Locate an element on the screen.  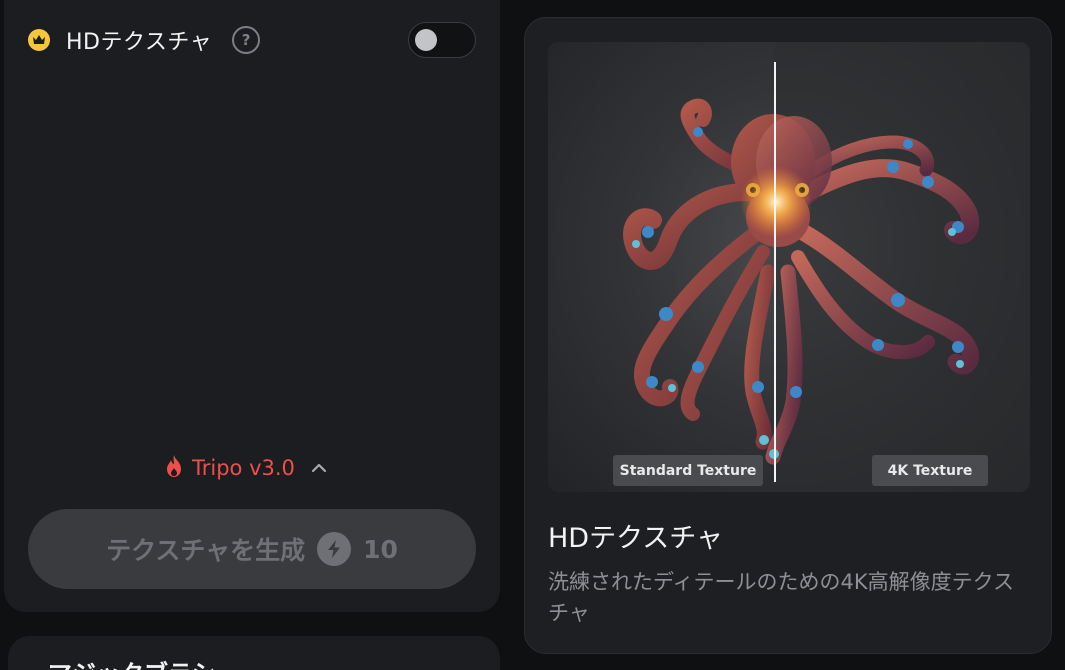
flame-icon is located at coordinates (174, 468).